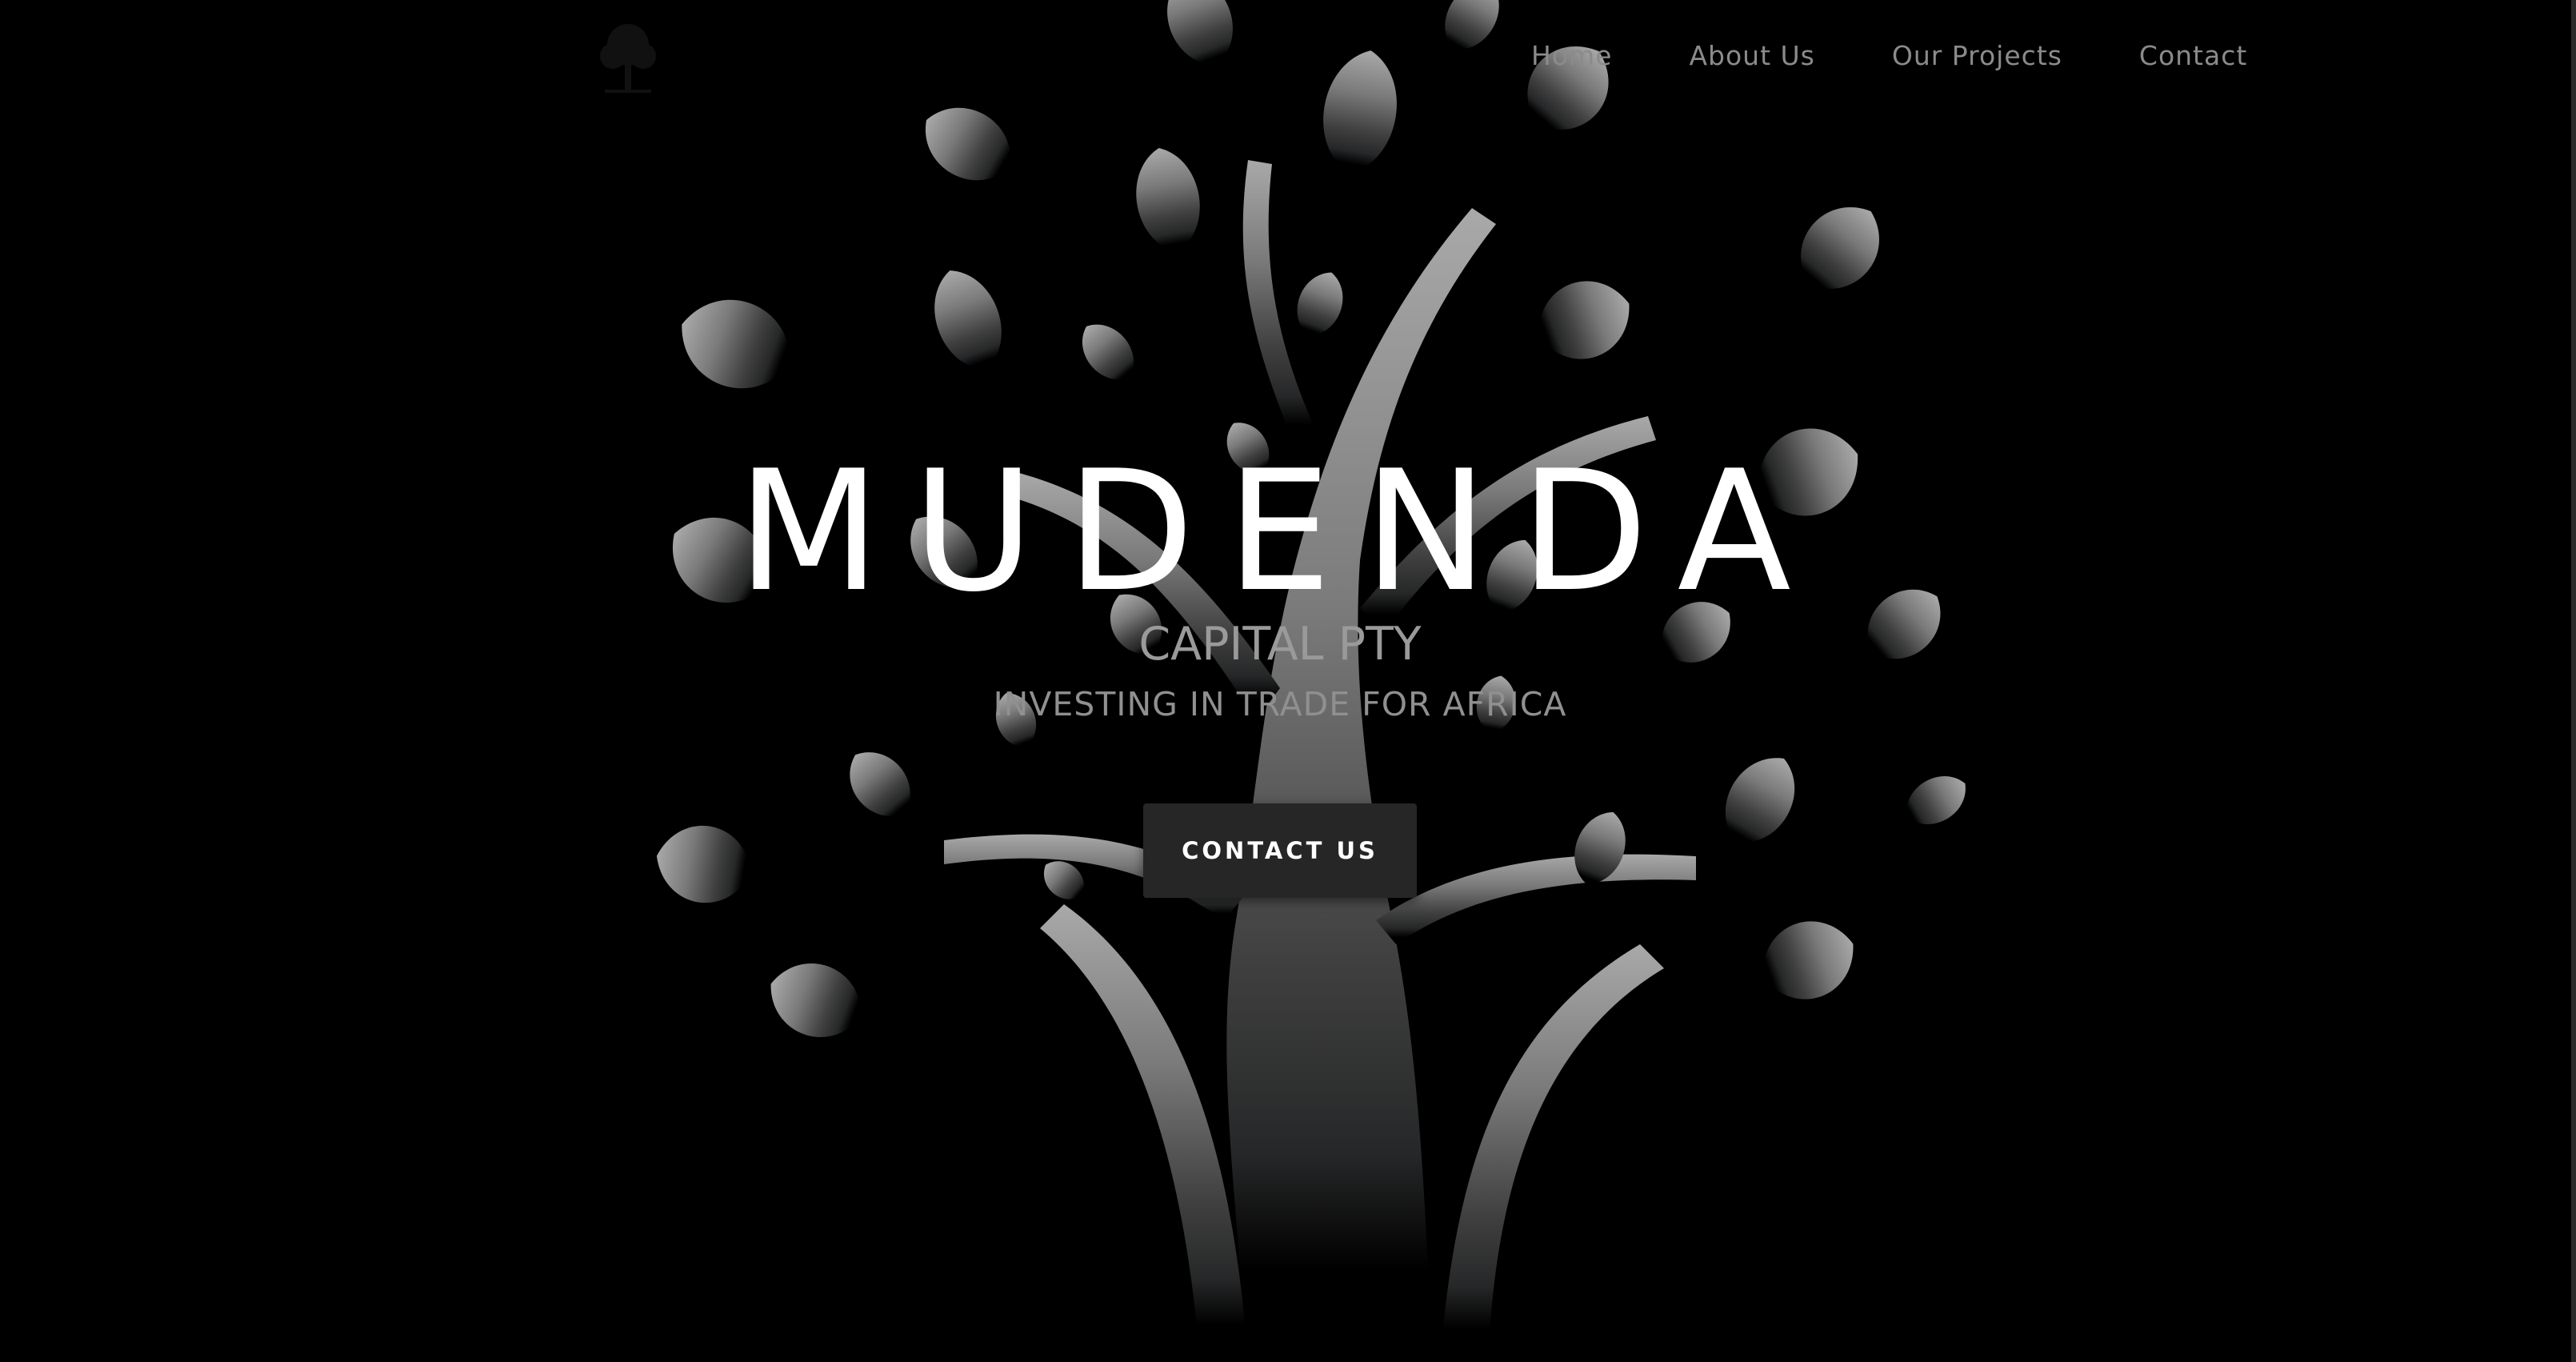 This screenshot has width=2576, height=1362. What do you see at coordinates (1751, 55) in the screenshot?
I see `nav-link-about-us: About Us` at bounding box center [1751, 55].